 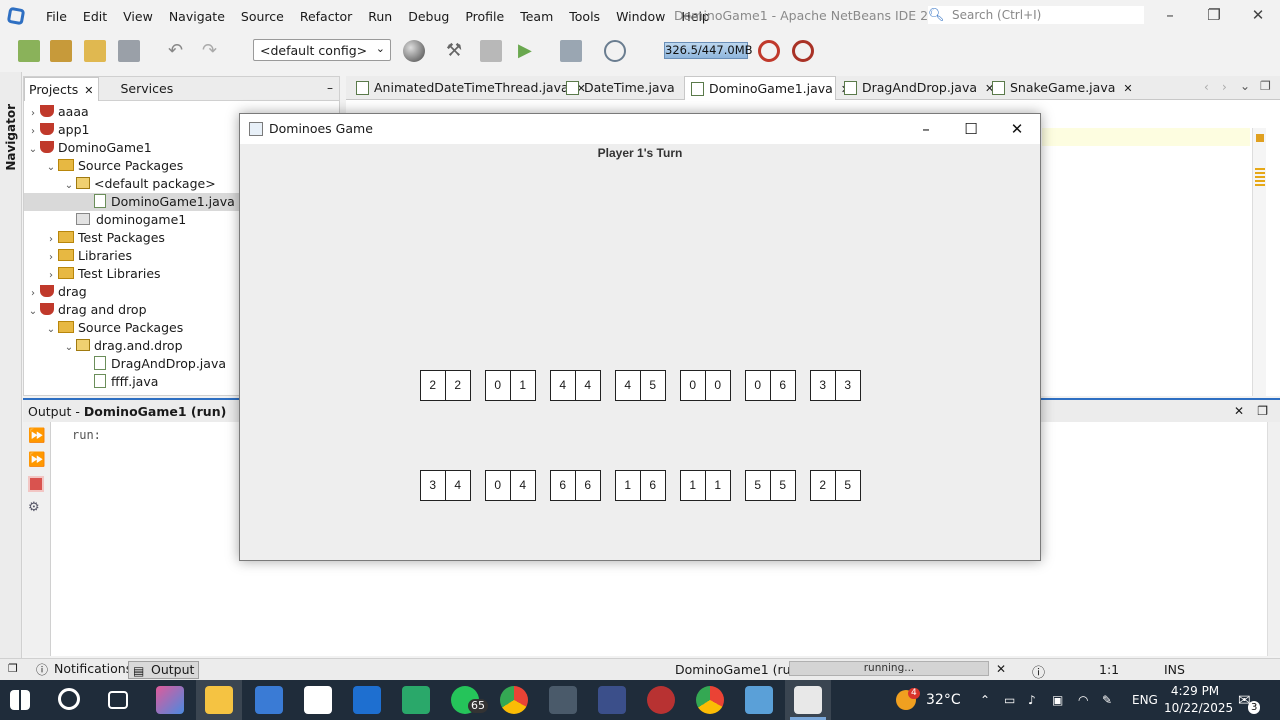 I want to click on navigator-tab: Navigator, so click(x=11, y=137).